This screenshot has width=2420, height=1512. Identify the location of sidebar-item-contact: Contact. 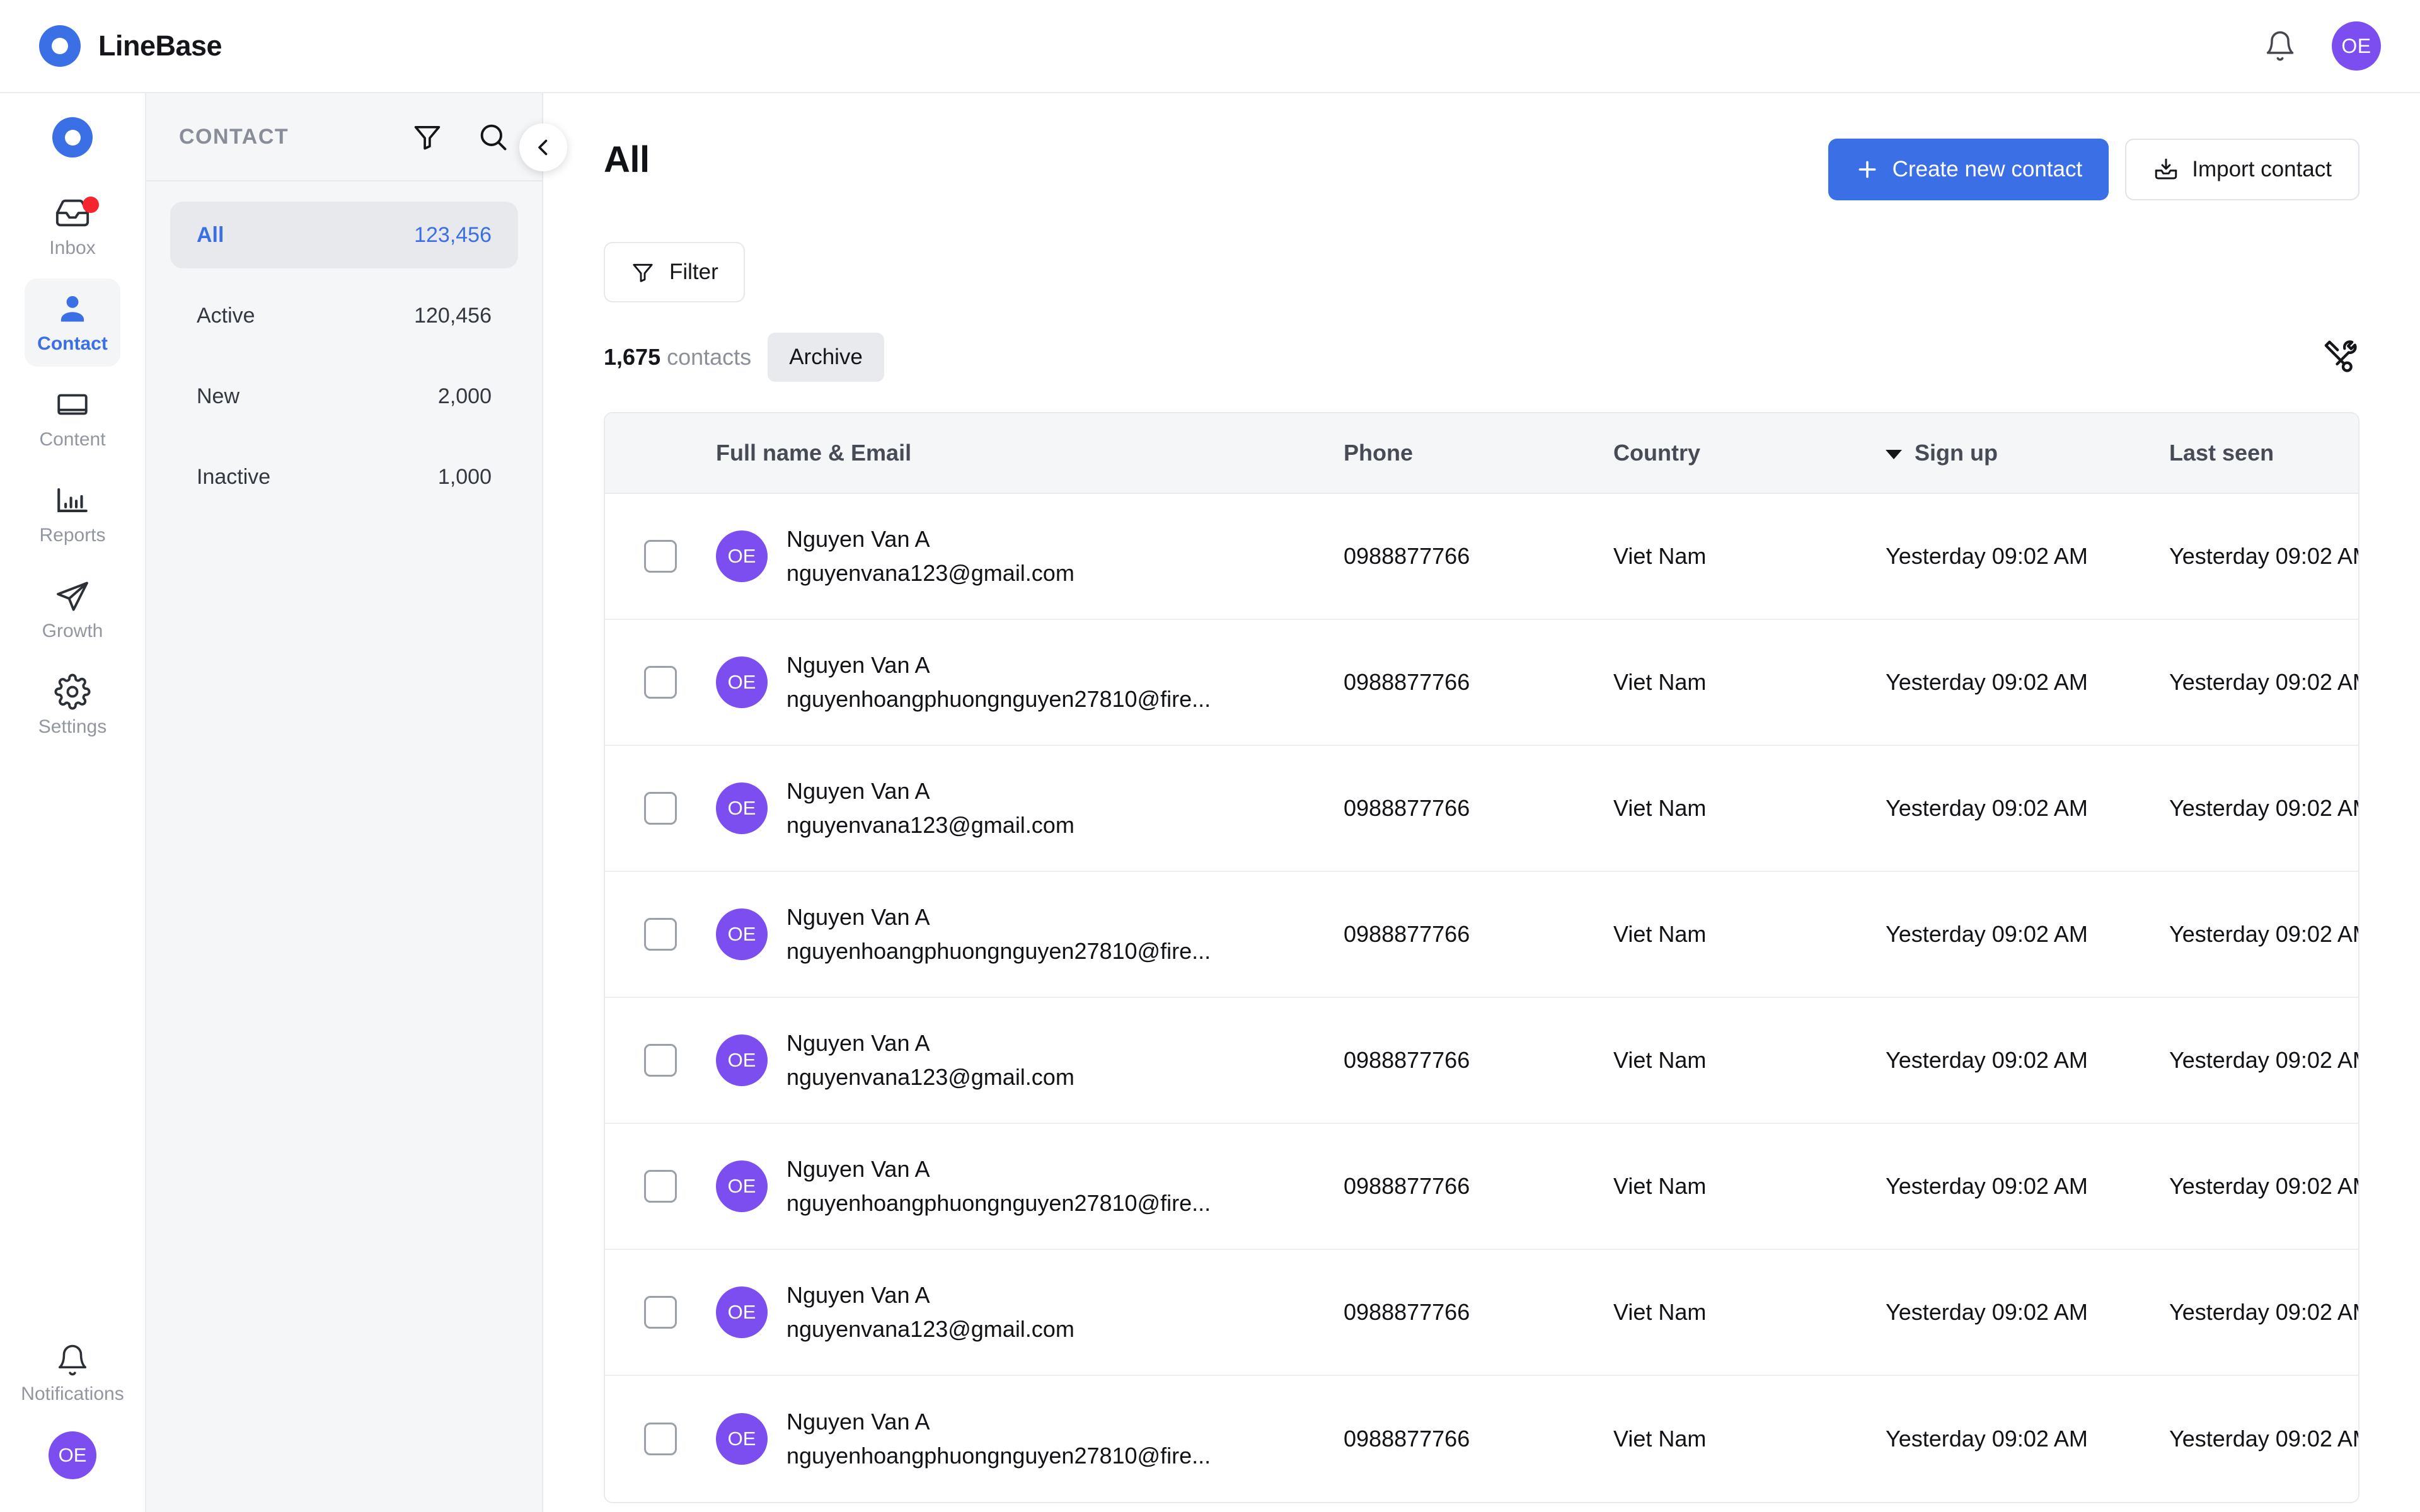
(73, 322).